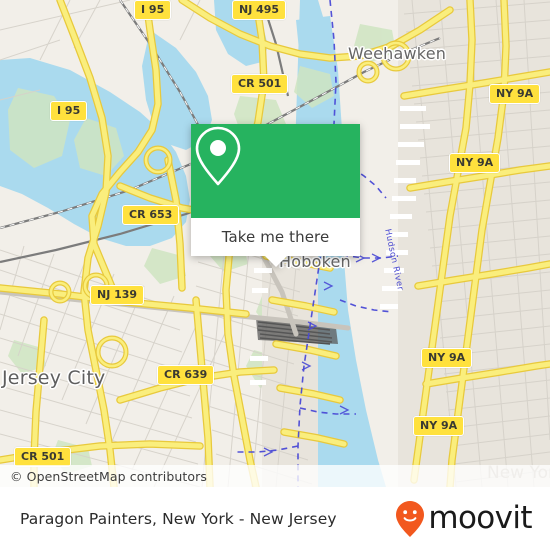 The image size is (550, 550). What do you see at coordinates (275, 237) in the screenshot?
I see `take-me-there-label: Take me there` at bounding box center [275, 237].